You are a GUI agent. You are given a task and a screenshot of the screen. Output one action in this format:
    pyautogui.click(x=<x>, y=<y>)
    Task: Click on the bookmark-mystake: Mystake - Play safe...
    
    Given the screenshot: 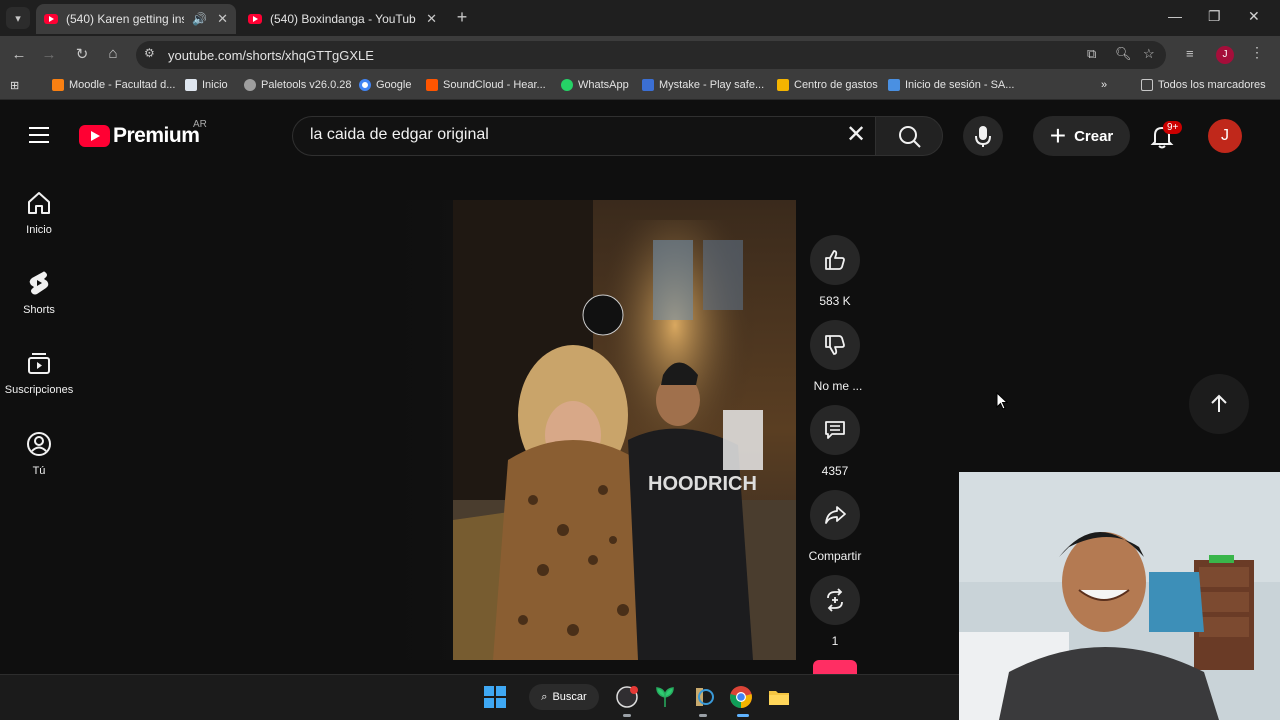 What is the action you would take?
    pyautogui.click(x=703, y=85)
    